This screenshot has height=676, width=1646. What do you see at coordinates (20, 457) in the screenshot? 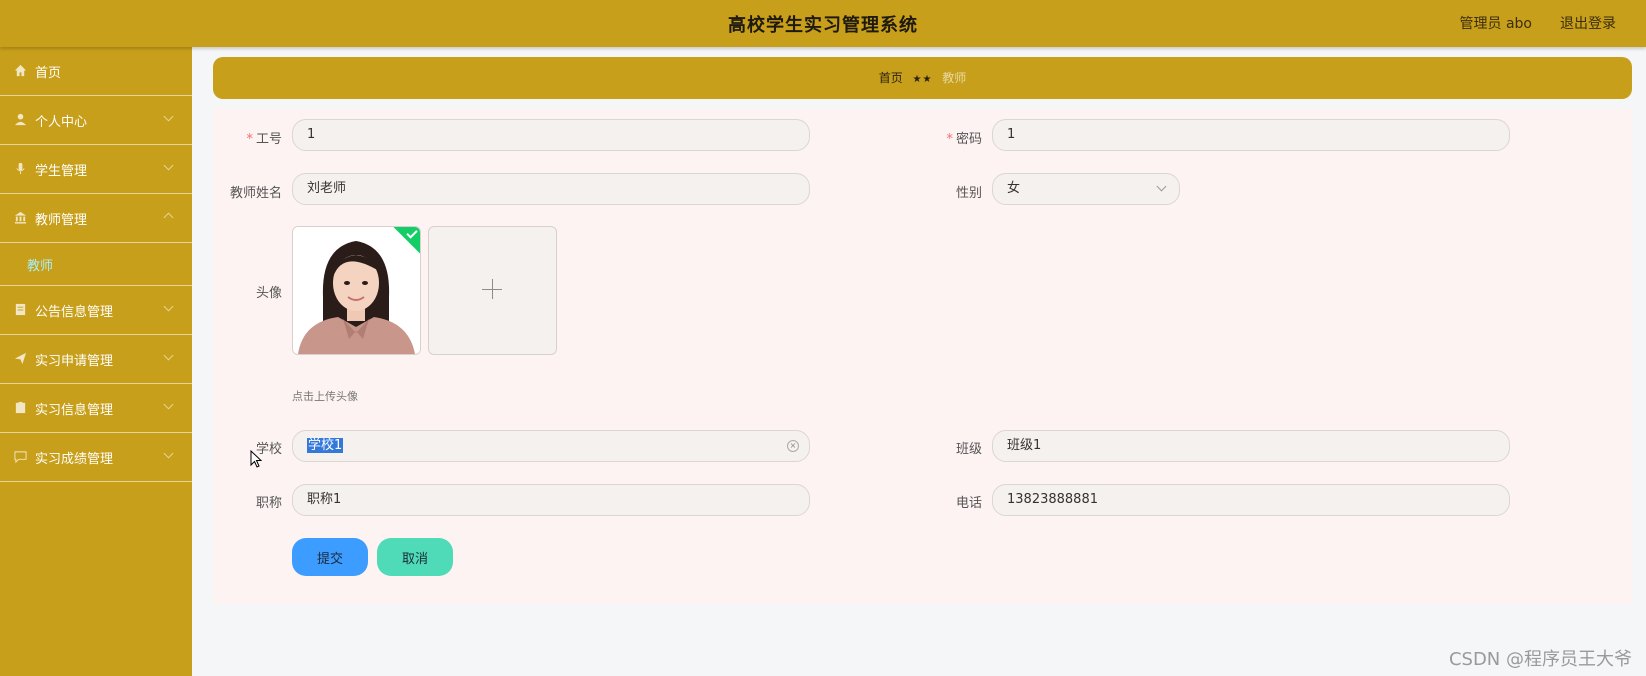
I see `chat-icon` at bounding box center [20, 457].